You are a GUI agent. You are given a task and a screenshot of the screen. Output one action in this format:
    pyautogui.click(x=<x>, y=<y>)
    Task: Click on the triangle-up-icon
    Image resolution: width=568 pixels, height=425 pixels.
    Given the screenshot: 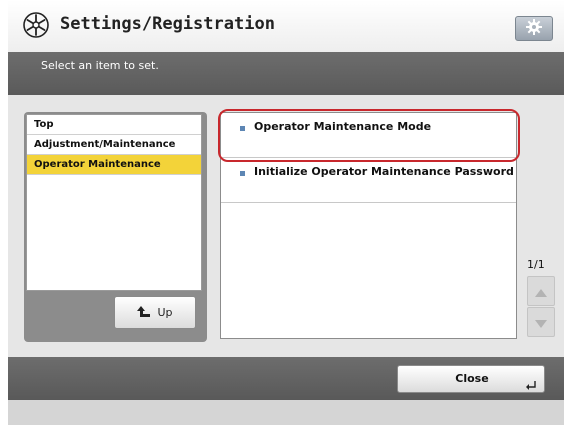 What is the action you would take?
    pyautogui.click(x=541, y=291)
    